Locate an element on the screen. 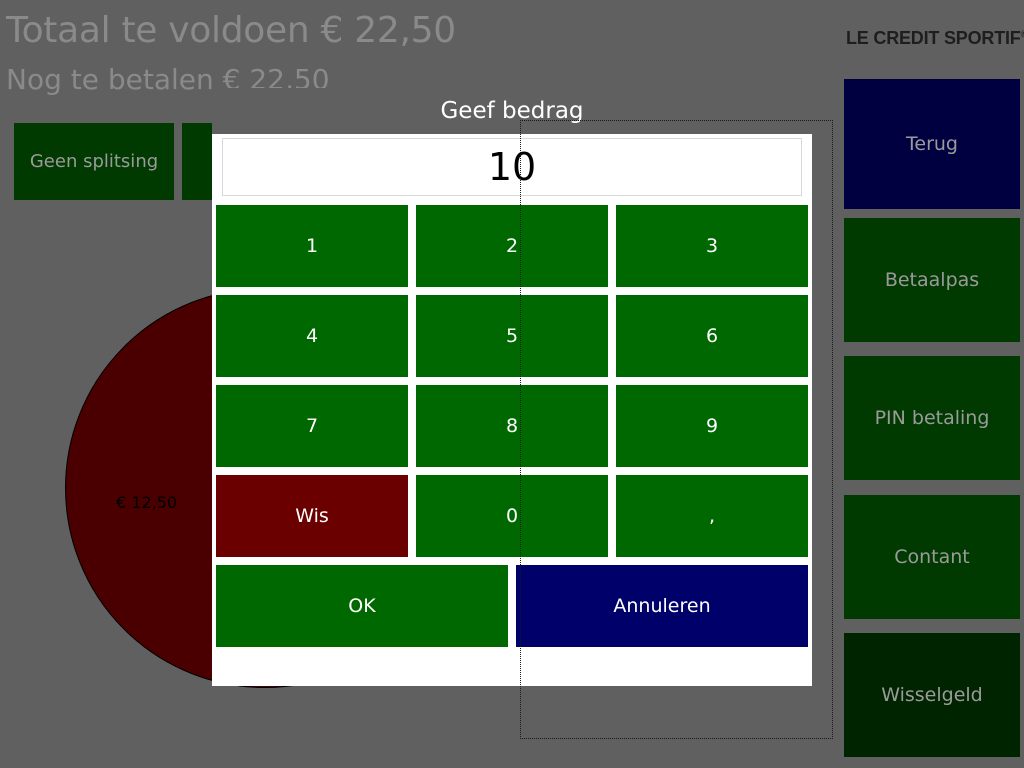  pie-slice-label: € 12,50 is located at coordinates (147, 502).